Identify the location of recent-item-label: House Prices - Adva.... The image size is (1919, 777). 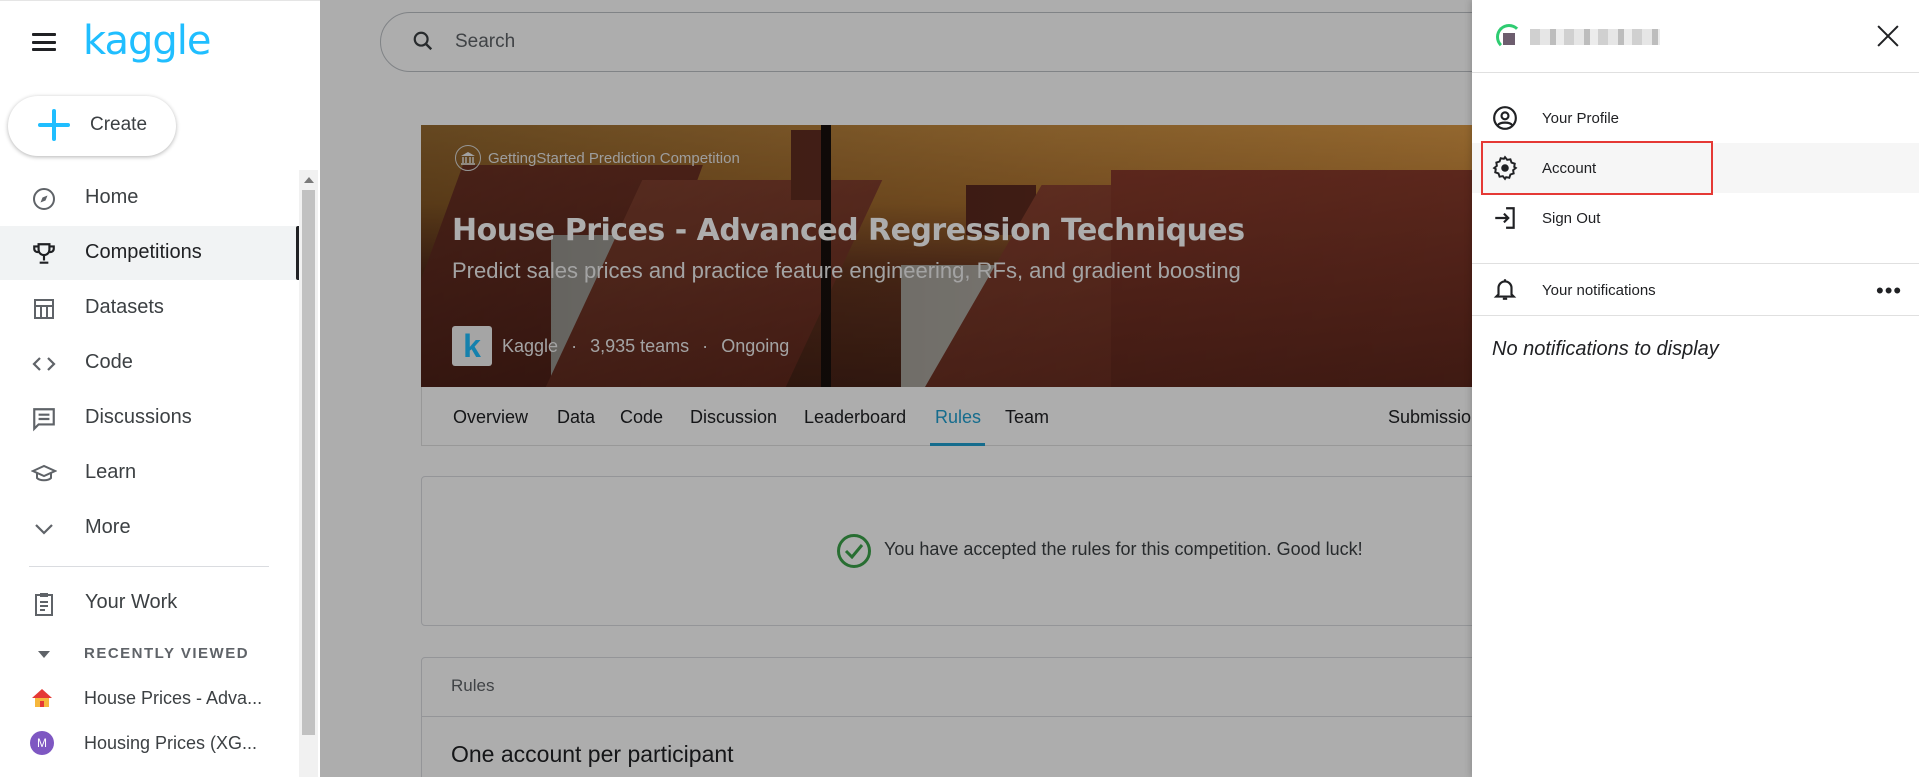
(173, 698).